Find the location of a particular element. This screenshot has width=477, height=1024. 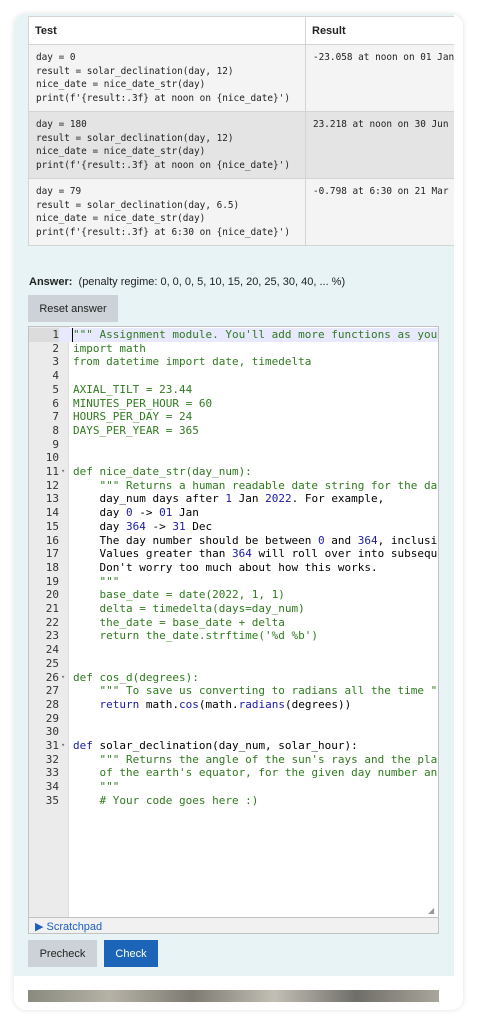

code-line: 29 is located at coordinates (233, 719).